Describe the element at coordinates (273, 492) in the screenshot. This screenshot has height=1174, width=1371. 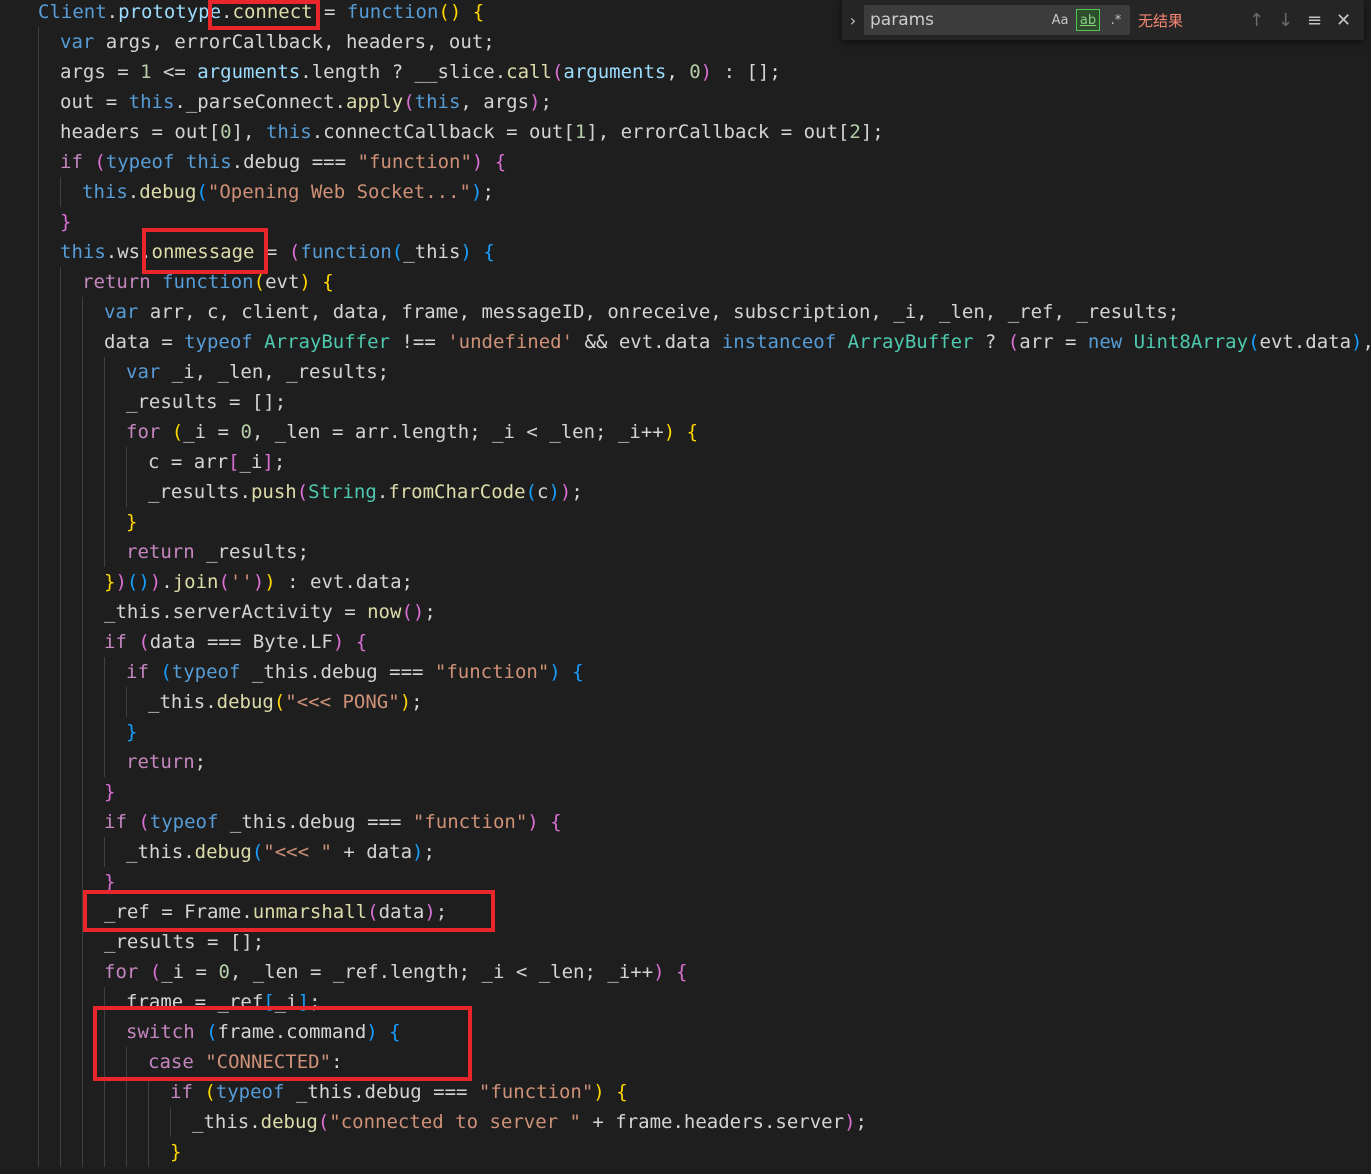
I see `code-token: push` at that location.